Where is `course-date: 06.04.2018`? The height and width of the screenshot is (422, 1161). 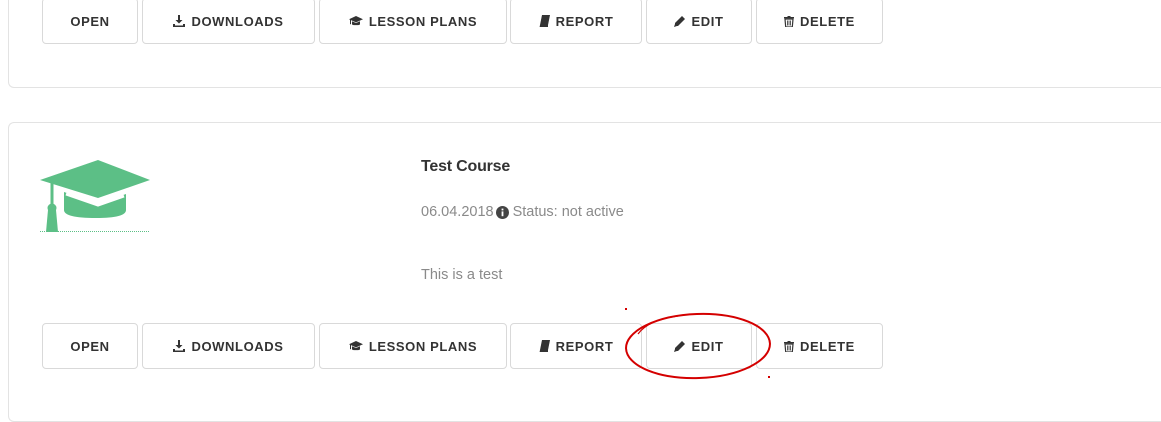
course-date: 06.04.2018 is located at coordinates (457, 212).